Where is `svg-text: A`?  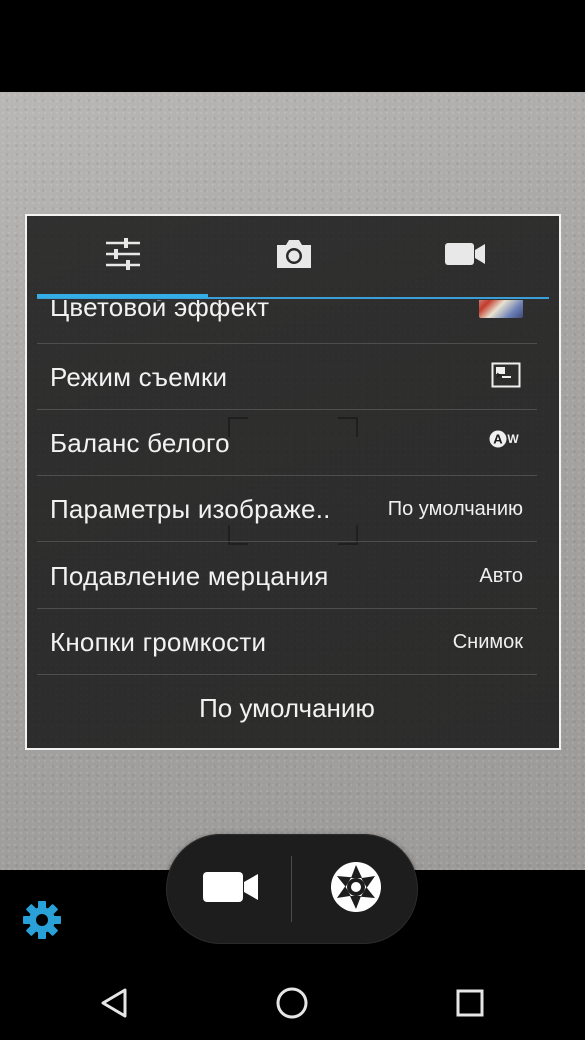 svg-text: A is located at coordinates (498, 439).